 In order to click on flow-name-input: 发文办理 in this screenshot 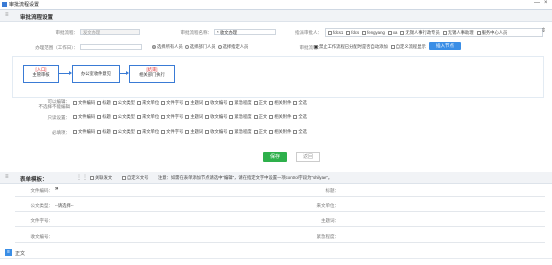, I will do `click(110, 32)`.